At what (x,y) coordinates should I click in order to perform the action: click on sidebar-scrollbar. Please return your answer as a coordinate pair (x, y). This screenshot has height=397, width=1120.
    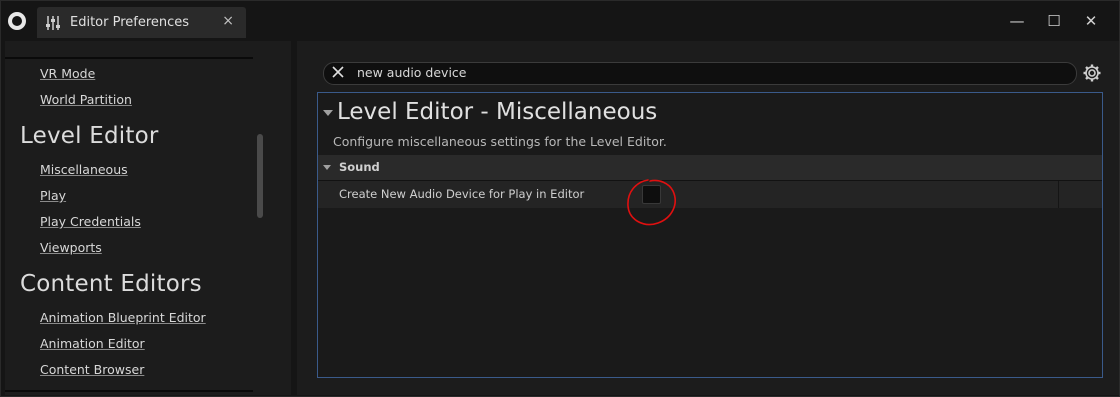
    Looking at the image, I should click on (260, 176).